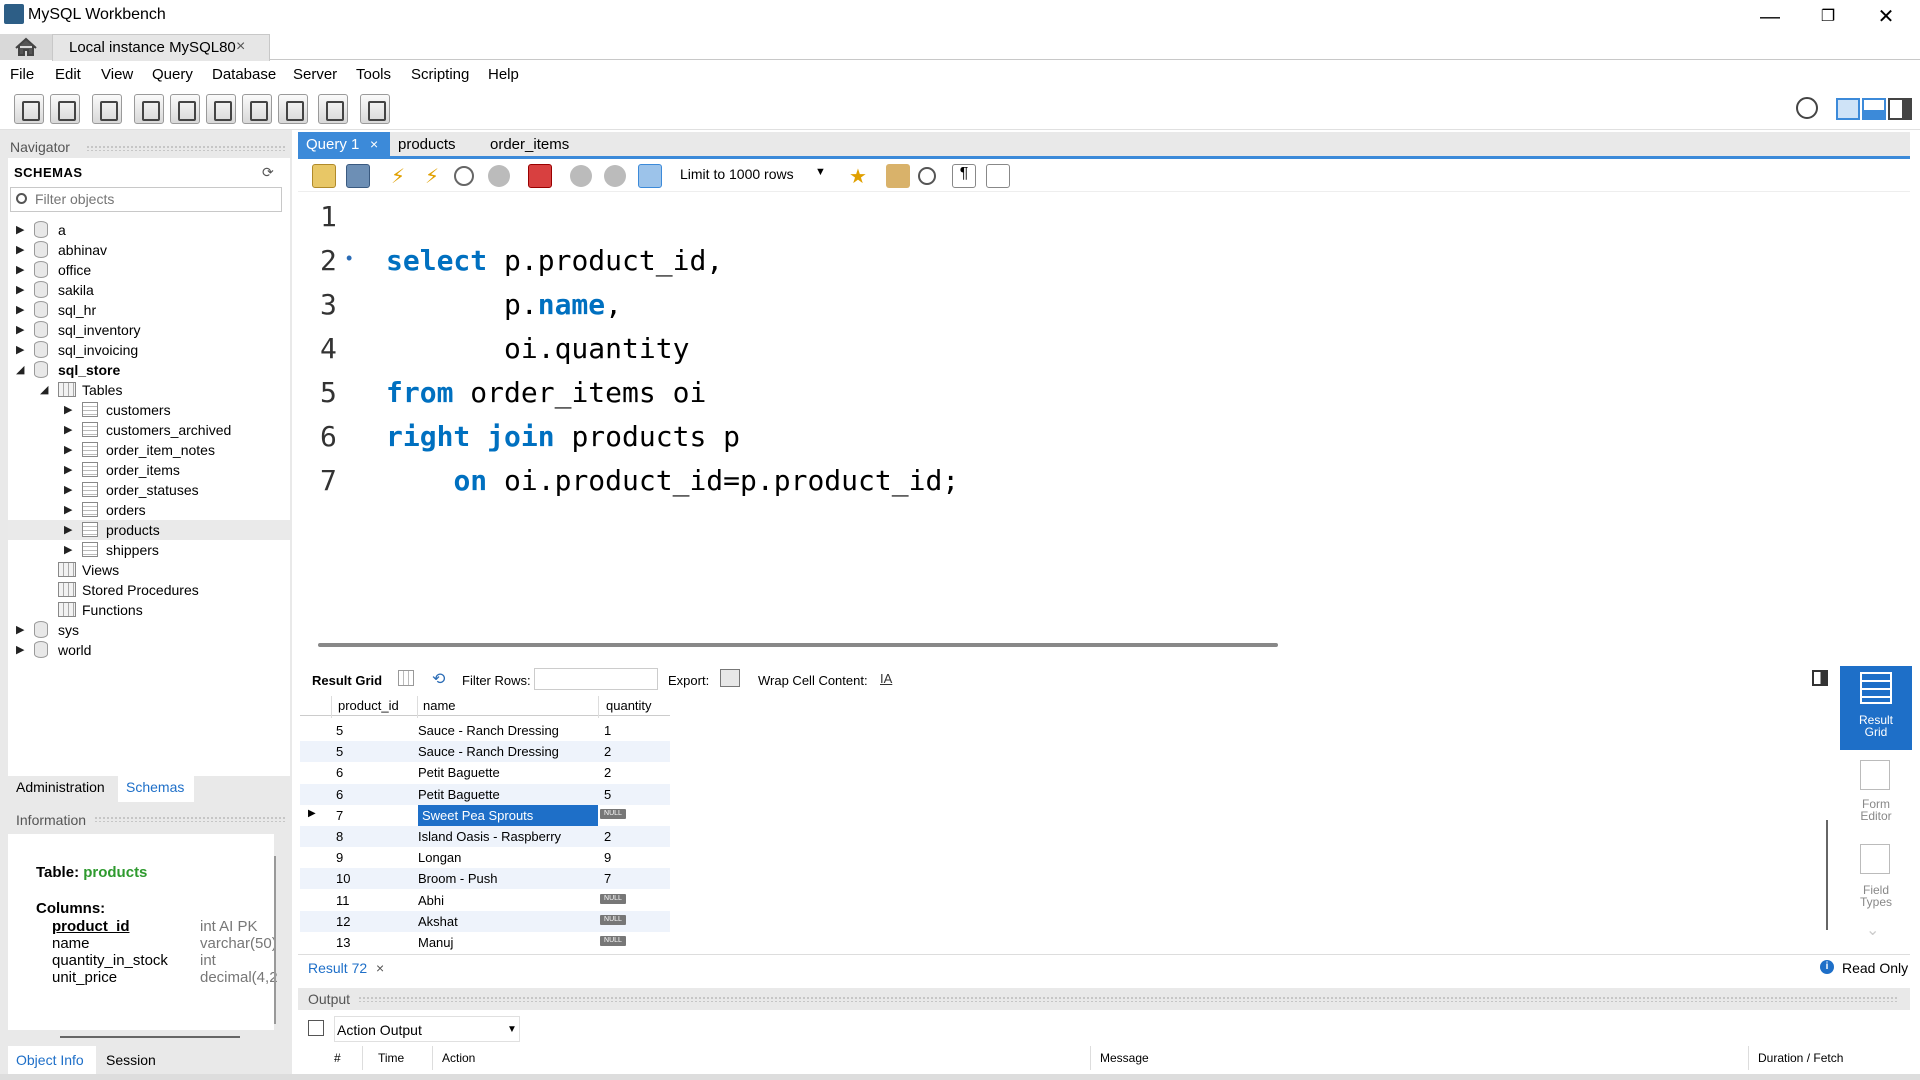  What do you see at coordinates (149, 290) in the screenshot?
I see `tree-item-sakila: ▶ sakila` at bounding box center [149, 290].